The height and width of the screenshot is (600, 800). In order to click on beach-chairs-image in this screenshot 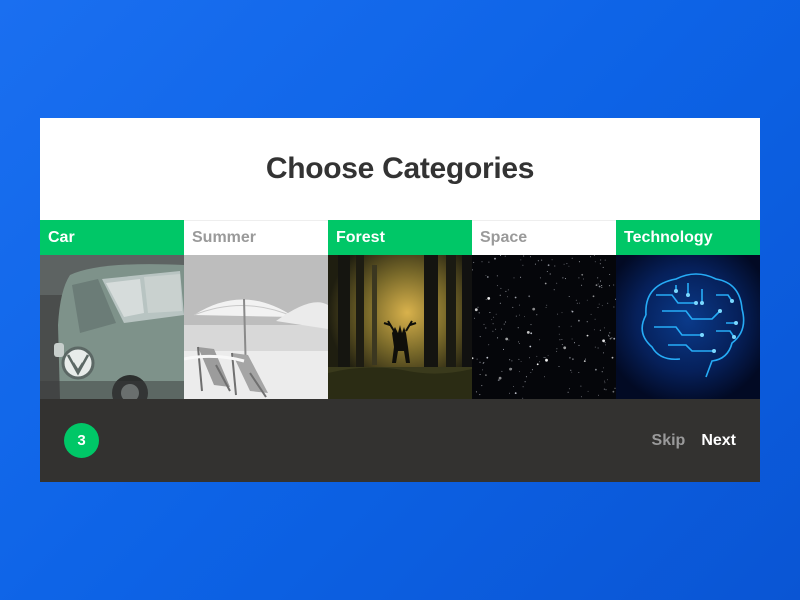, I will do `click(256, 327)`.